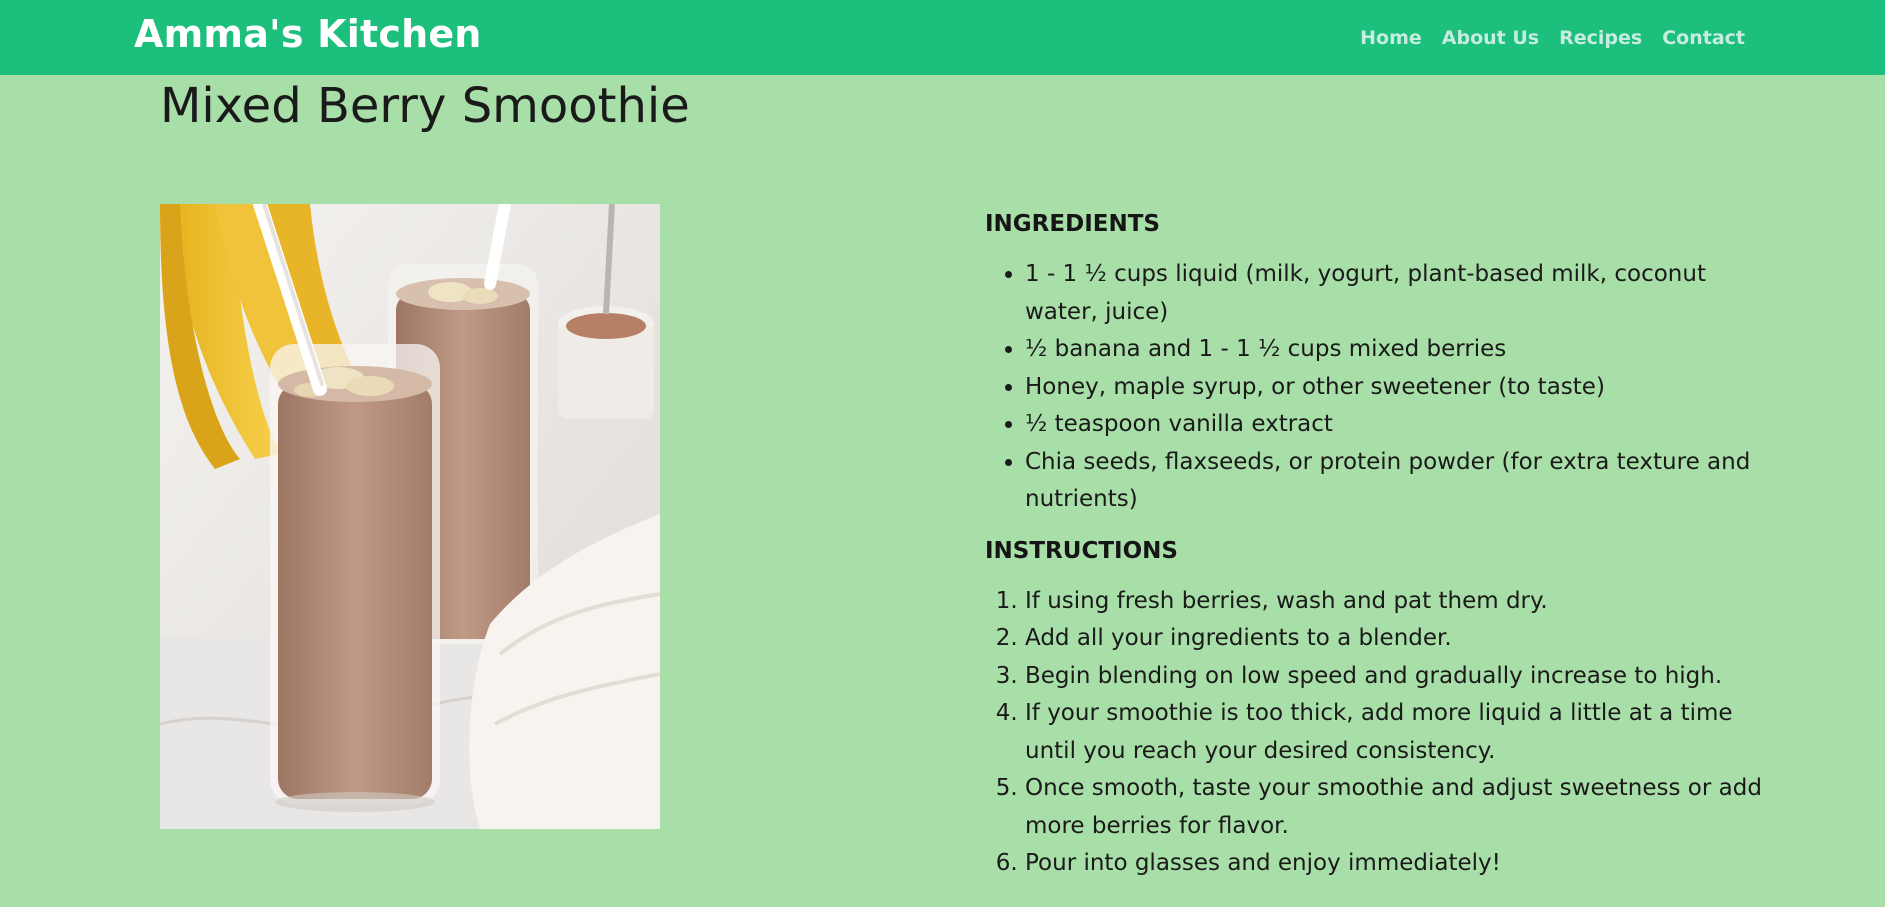  What do you see at coordinates (1395, 864) in the screenshot?
I see `instruction-step: Pour into glasses and enjoy immediately!` at bounding box center [1395, 864].